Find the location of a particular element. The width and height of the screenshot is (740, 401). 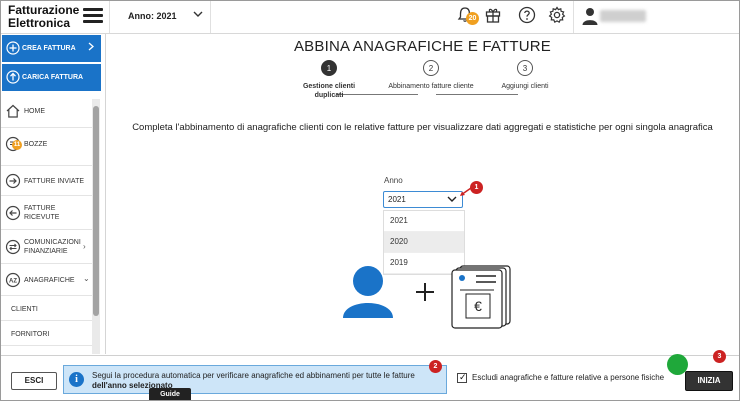

sidebar-item-fornitori: FORNITORI is located at coordinates (46, 333).